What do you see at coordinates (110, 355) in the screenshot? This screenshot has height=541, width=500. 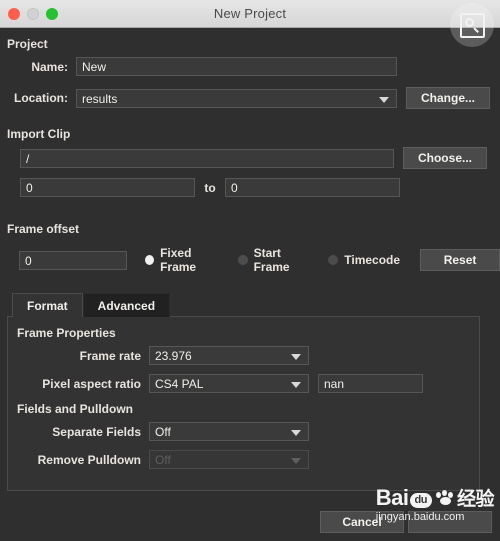 I see `frame-rate-label: Frame rate` at bounding box center [110, 355].